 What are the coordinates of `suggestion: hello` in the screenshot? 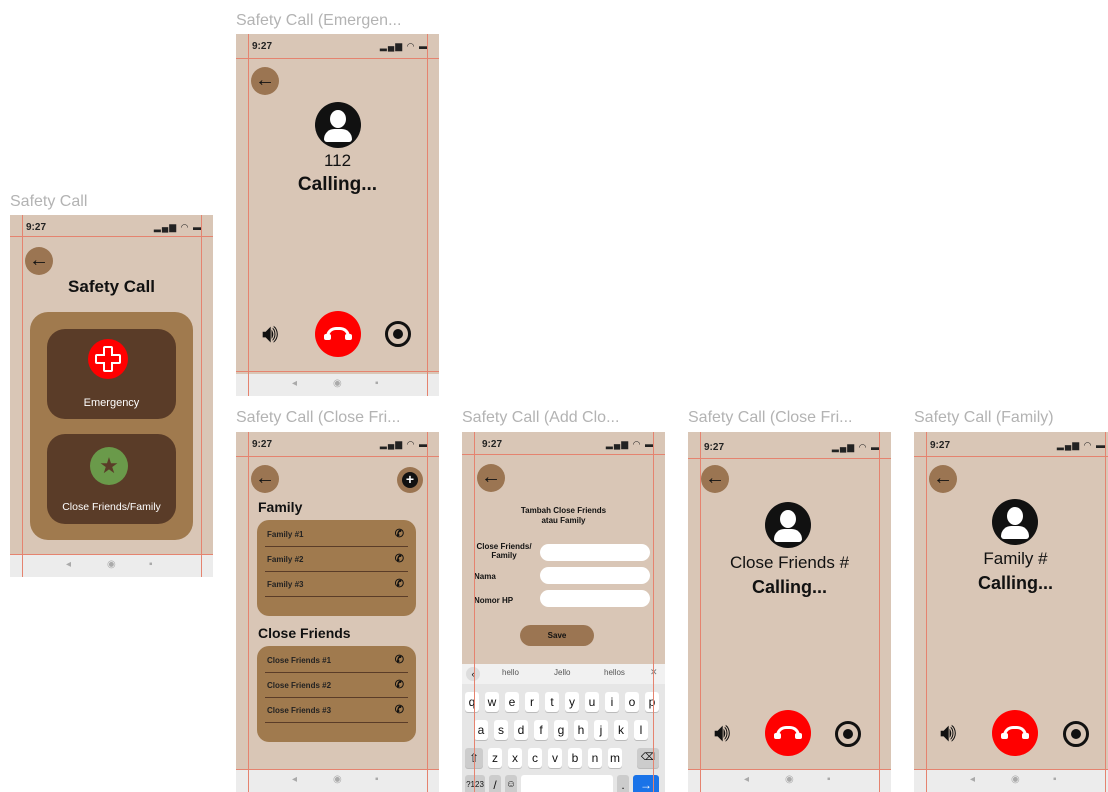 It's located at (510, 672).